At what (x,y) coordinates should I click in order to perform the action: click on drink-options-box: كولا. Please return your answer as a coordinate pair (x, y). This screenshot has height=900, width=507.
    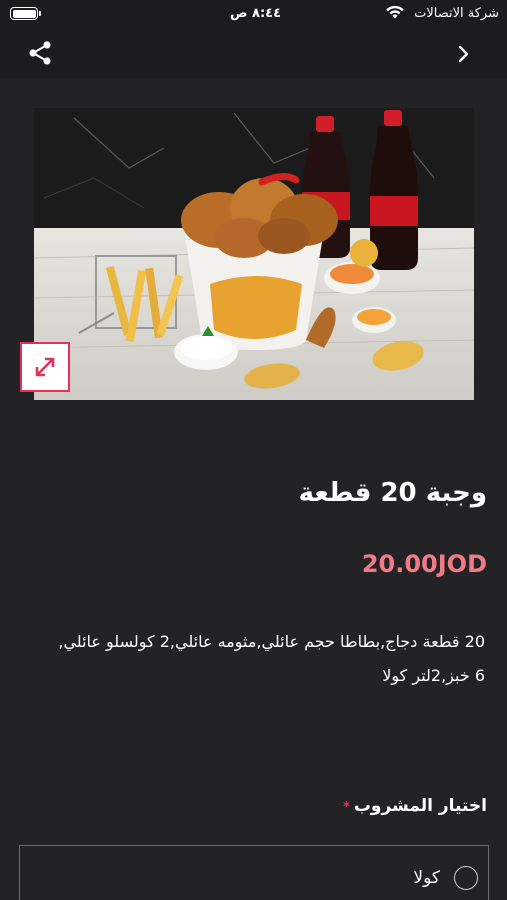
    Looking at the image, I should click on (254, 872).